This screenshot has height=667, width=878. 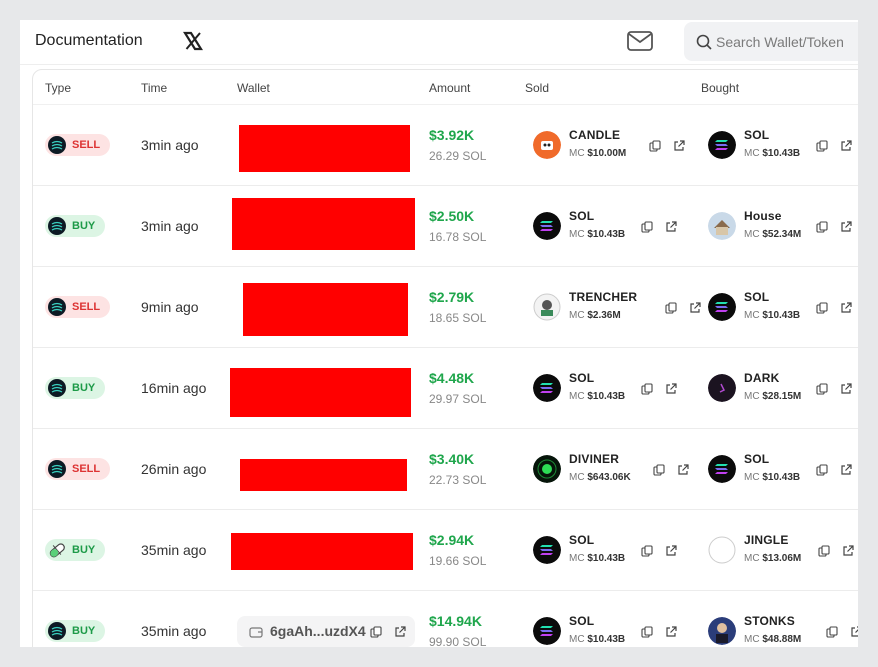 I want to click on sold-token: TRENCHER MC $2.36M, so click(x=623, y=307).